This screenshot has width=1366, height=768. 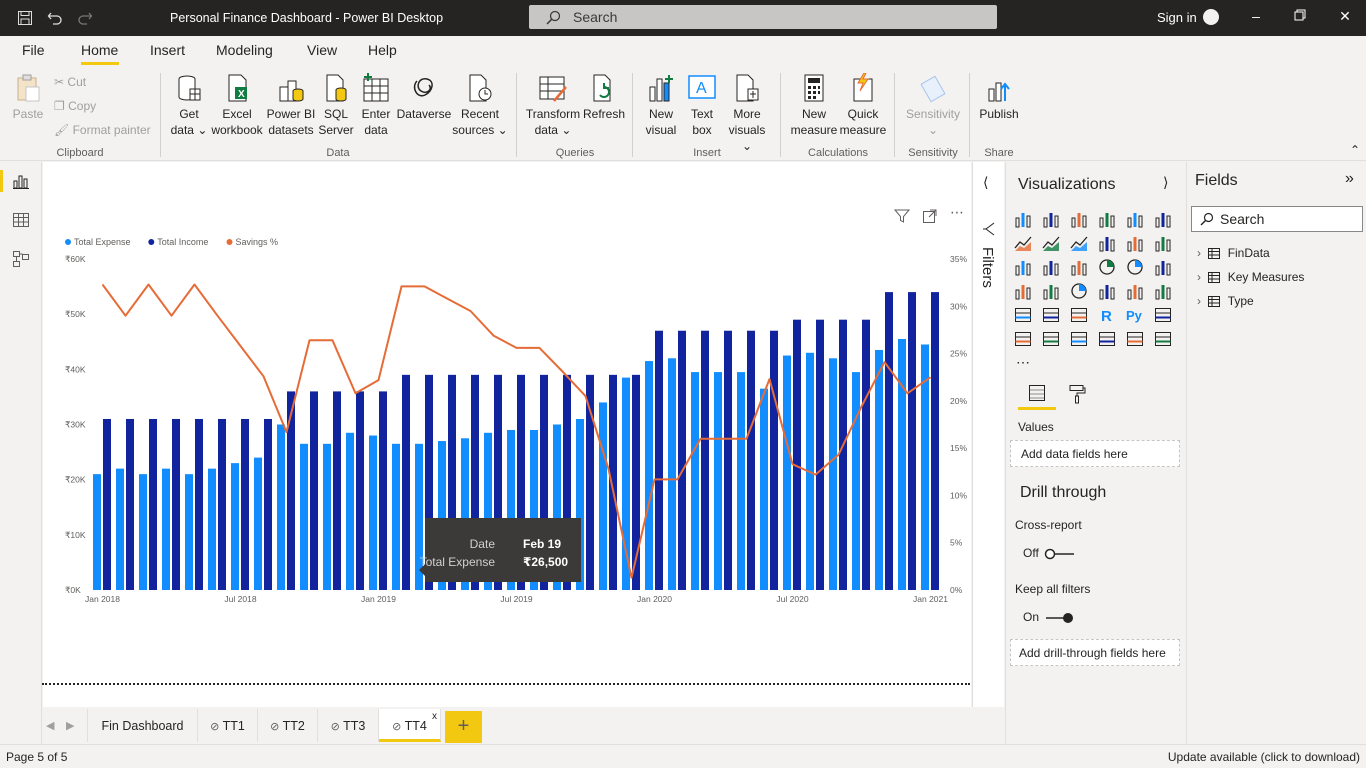 I want to click on key-influencers-visual-icon, so click(x=1163, y=315).